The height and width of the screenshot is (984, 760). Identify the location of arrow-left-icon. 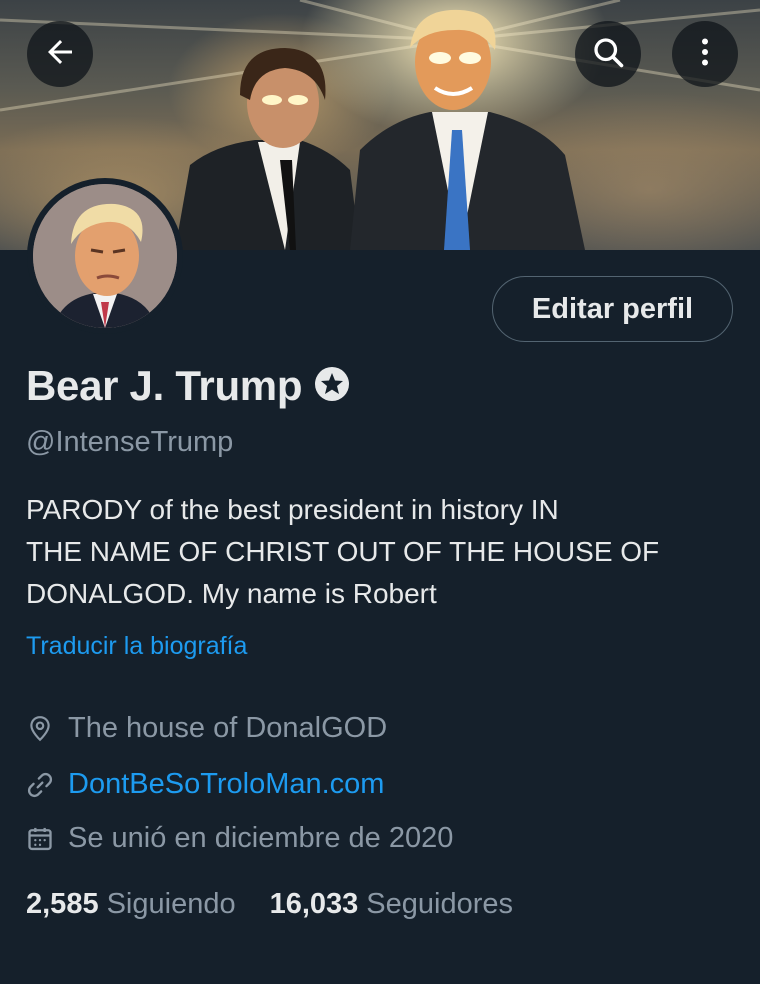
(60, 54).